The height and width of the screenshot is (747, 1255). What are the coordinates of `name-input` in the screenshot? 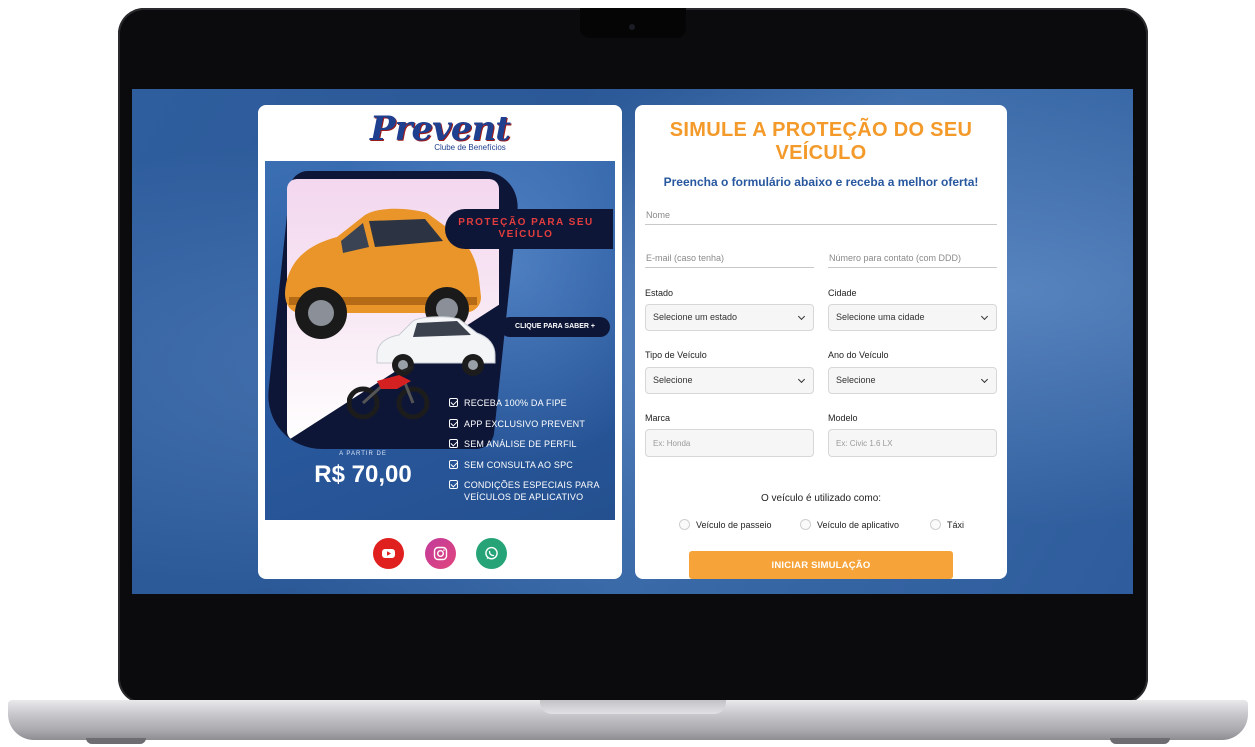 It's located at (821, 215).